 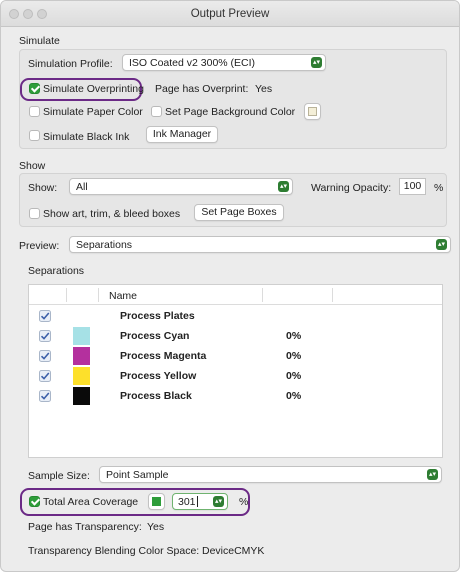 I want to click on ink-manager-button: Ink Manager, so click(x=182, y=134).